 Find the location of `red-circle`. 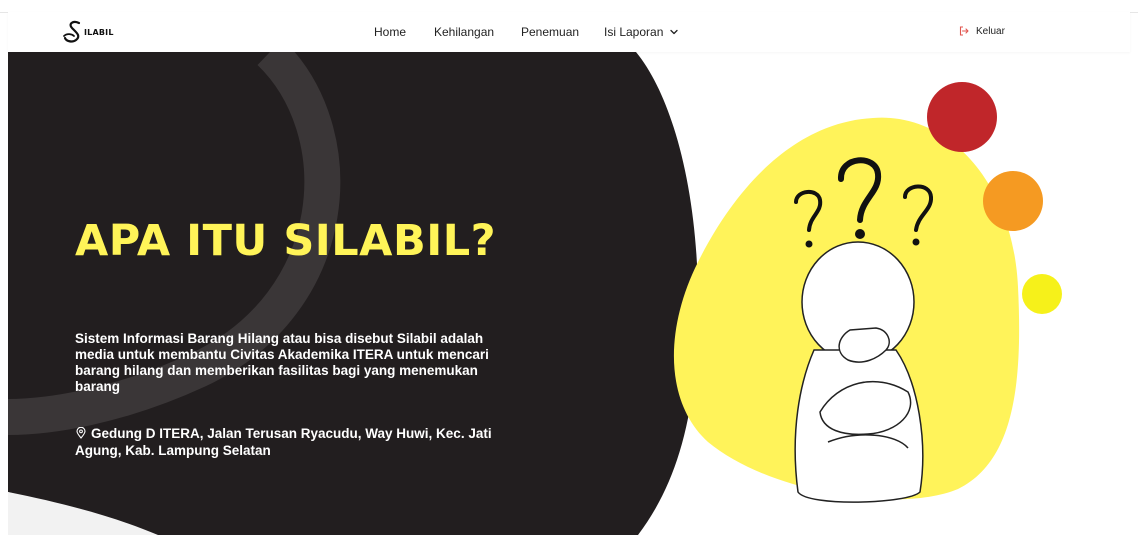

red-circle is located at coordinates (962, 117).